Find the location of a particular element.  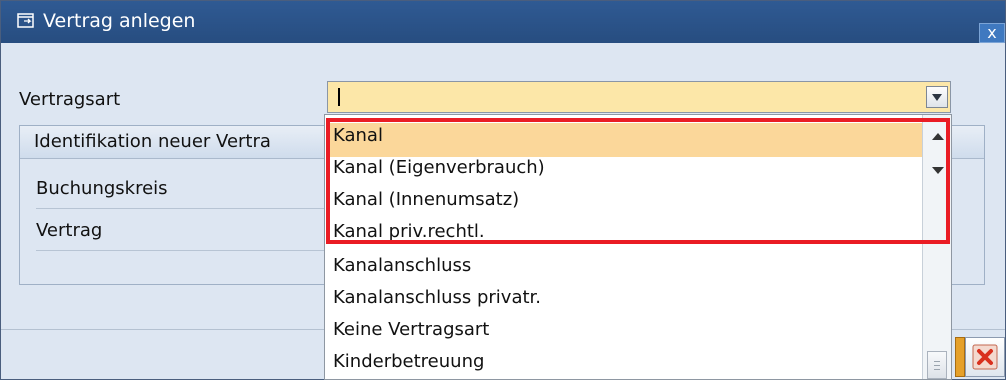

chevron-down-icon is located at coordinates (937, 97).